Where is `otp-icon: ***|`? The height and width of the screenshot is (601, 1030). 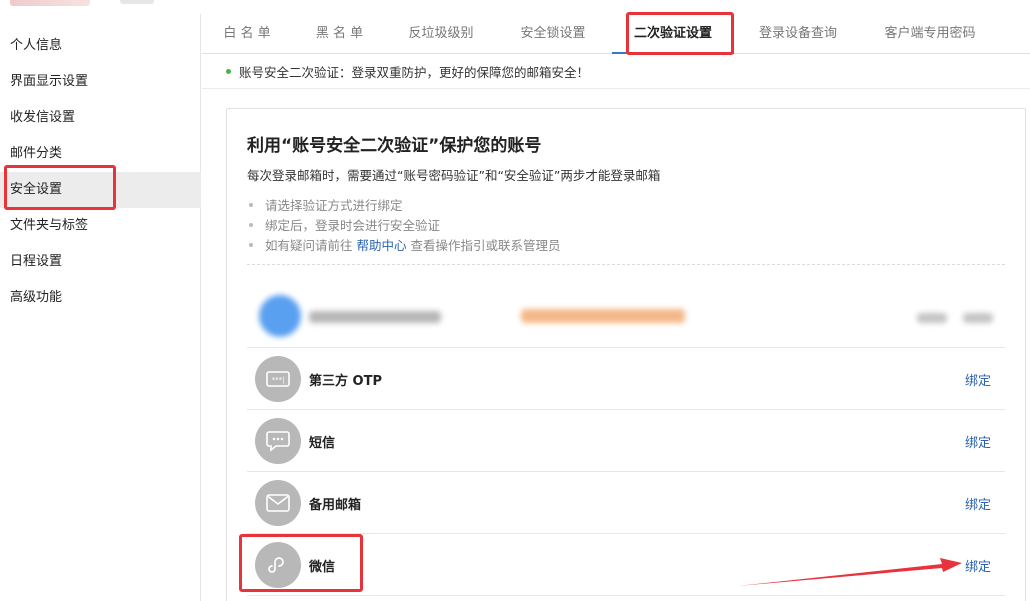
otp-icon: ***| is located at coordinates (278, 379).